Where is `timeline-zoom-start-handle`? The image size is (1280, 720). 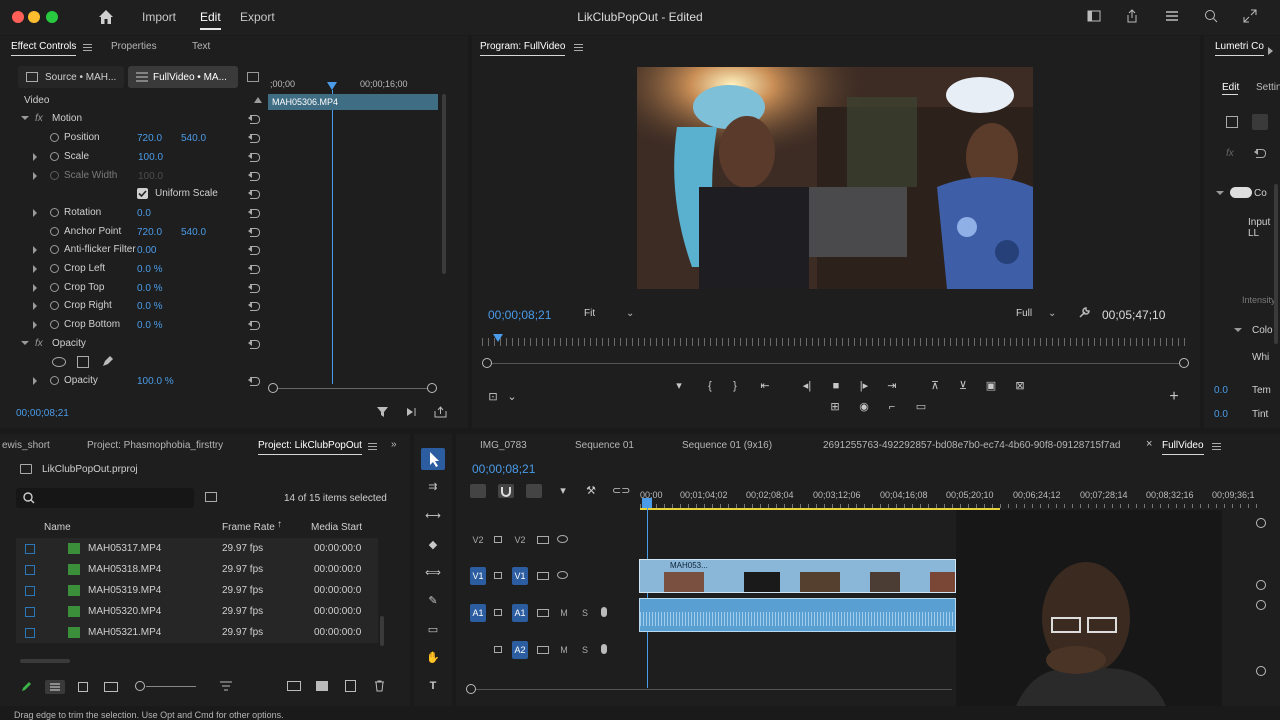
timeline-zoom-start-handle is located at coordinates (471, 689).